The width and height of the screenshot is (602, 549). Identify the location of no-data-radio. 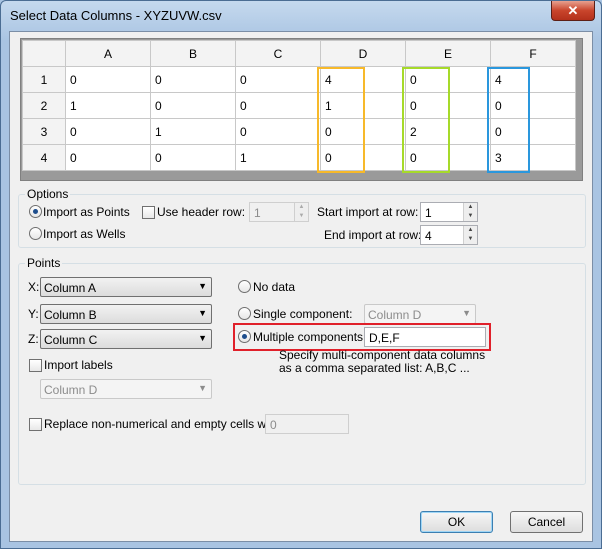
(244, 286).